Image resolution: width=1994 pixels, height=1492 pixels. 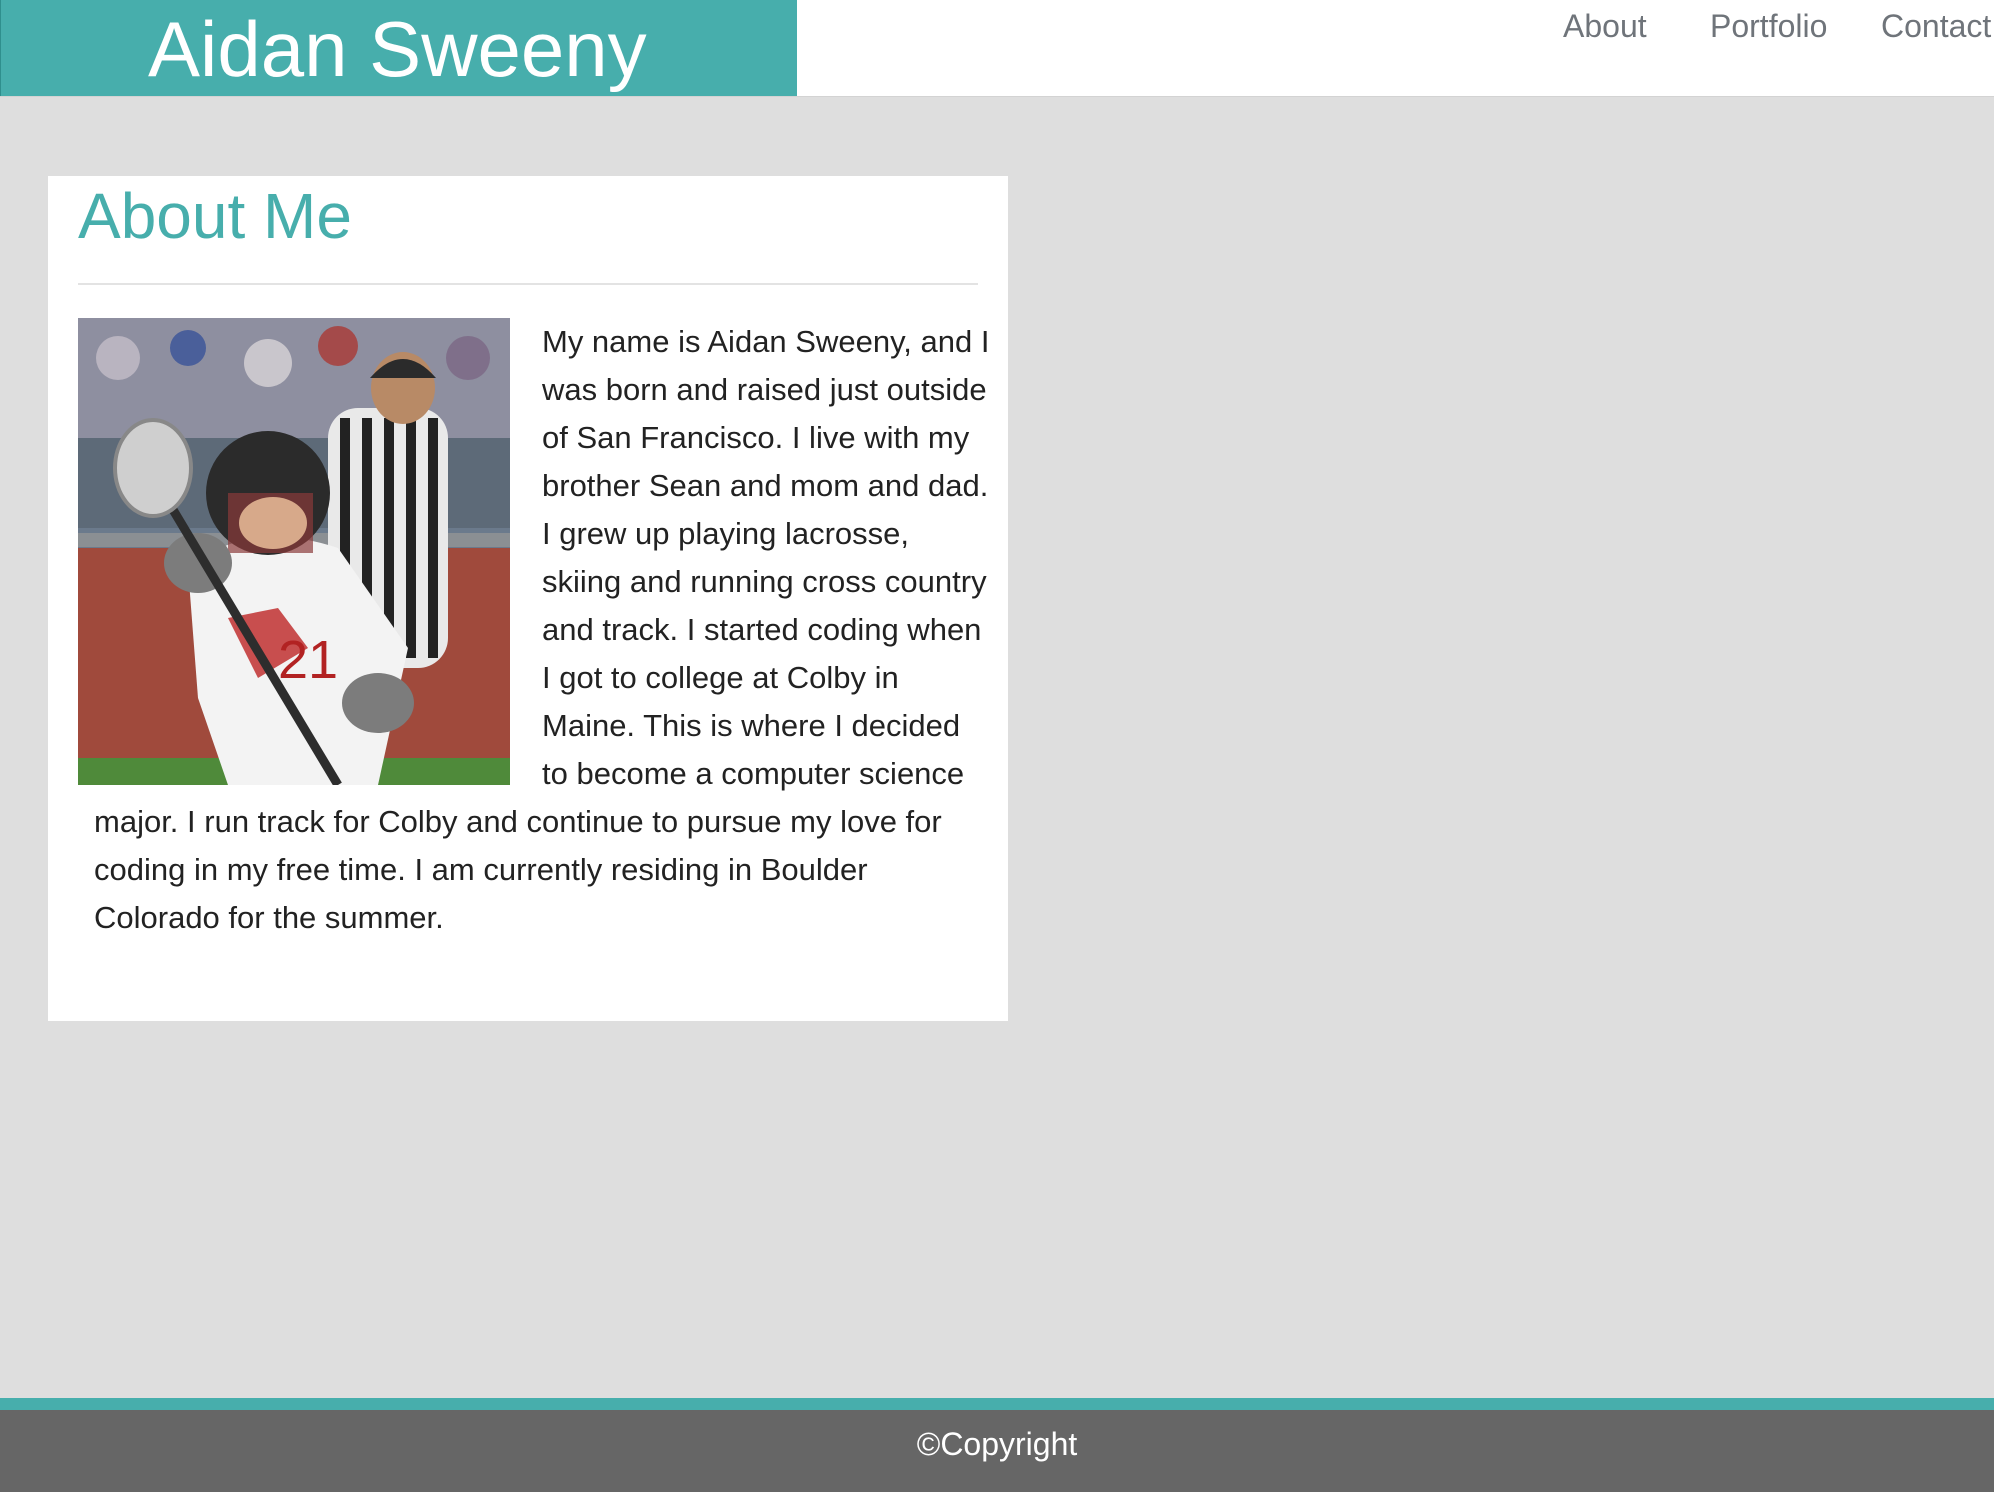 I want to click on site-header: Aidan Sweeny About Portfolio Contact, so click(x=997, y=48).